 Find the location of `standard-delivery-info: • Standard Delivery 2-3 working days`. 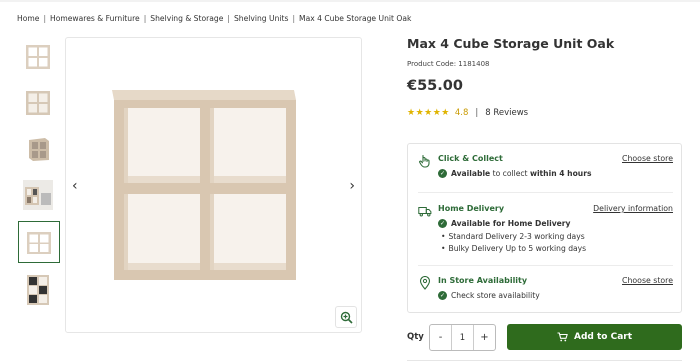

standard-delivery-info: • Standard Delivery 2-3 working days is located at coordinates (513, 236).